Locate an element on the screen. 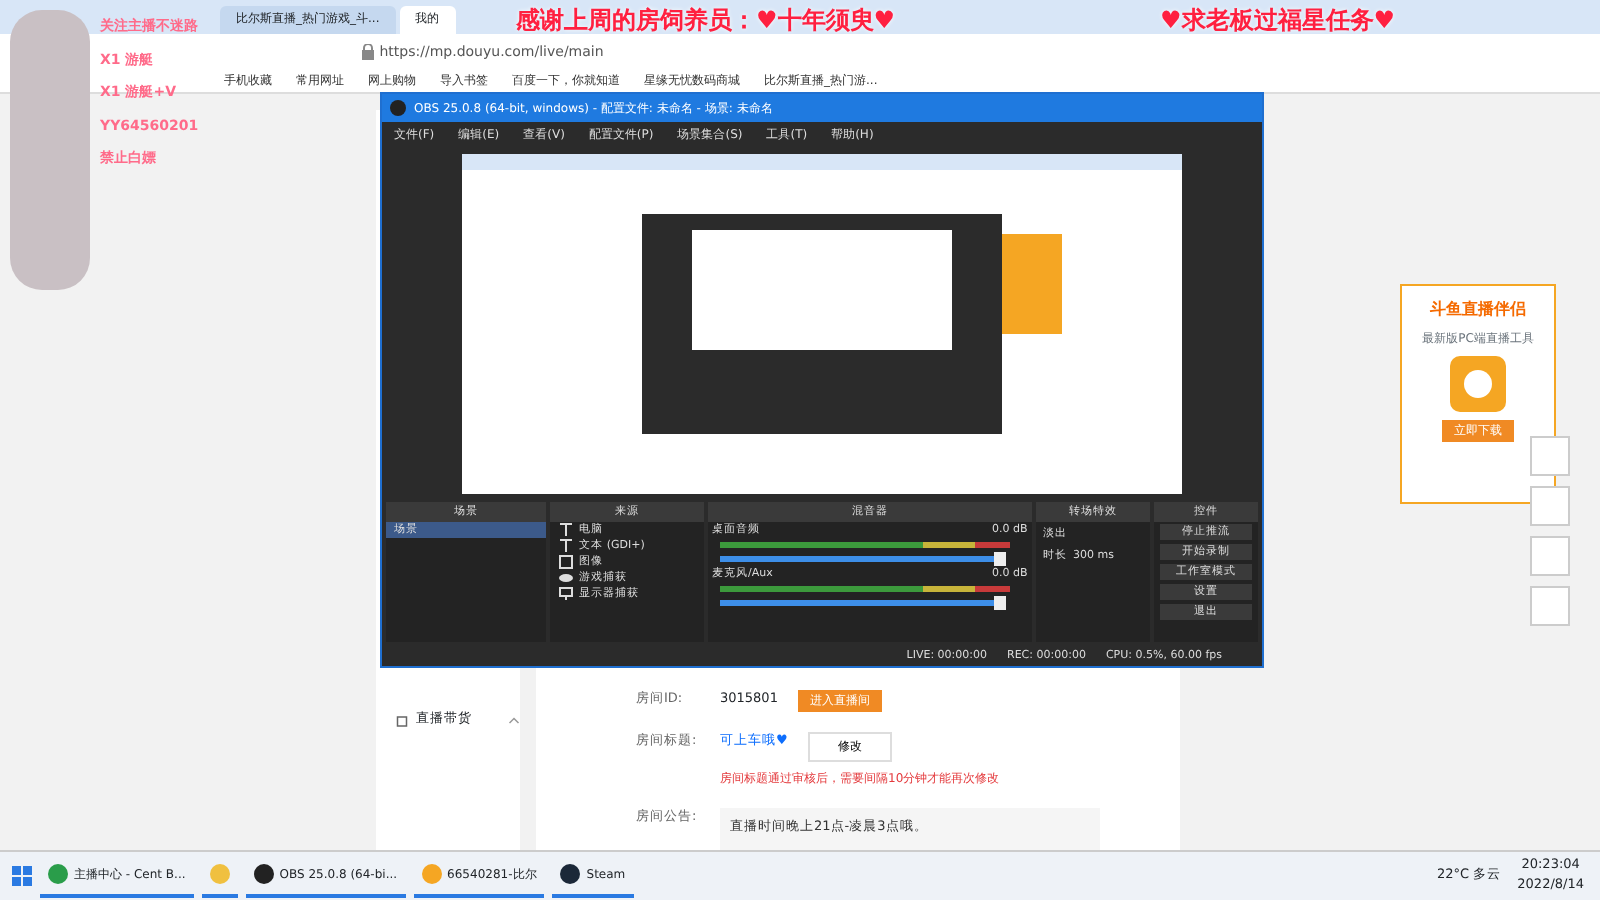 The image size is (1600, 900). banner-text: ♥求老板过福星任务♥ is located at coordinates (1278, 21).